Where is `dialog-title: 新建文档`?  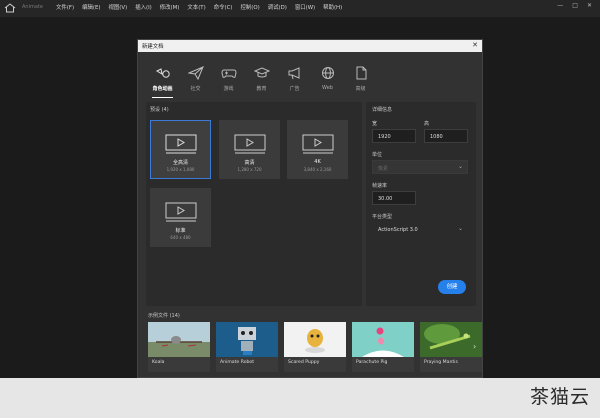 dialog-title: 新建文档 is located at coordinates (153, 47).